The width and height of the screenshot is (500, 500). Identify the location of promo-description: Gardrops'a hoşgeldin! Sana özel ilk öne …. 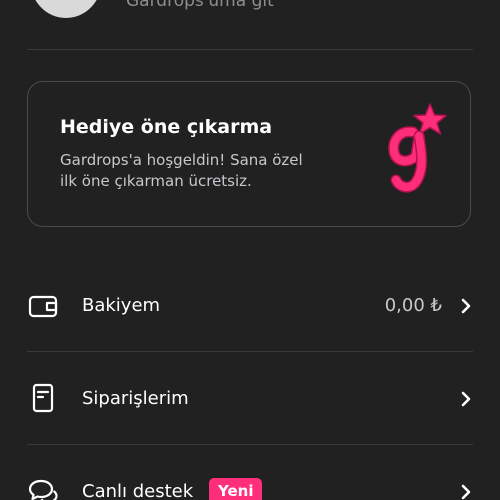
(181, 170).